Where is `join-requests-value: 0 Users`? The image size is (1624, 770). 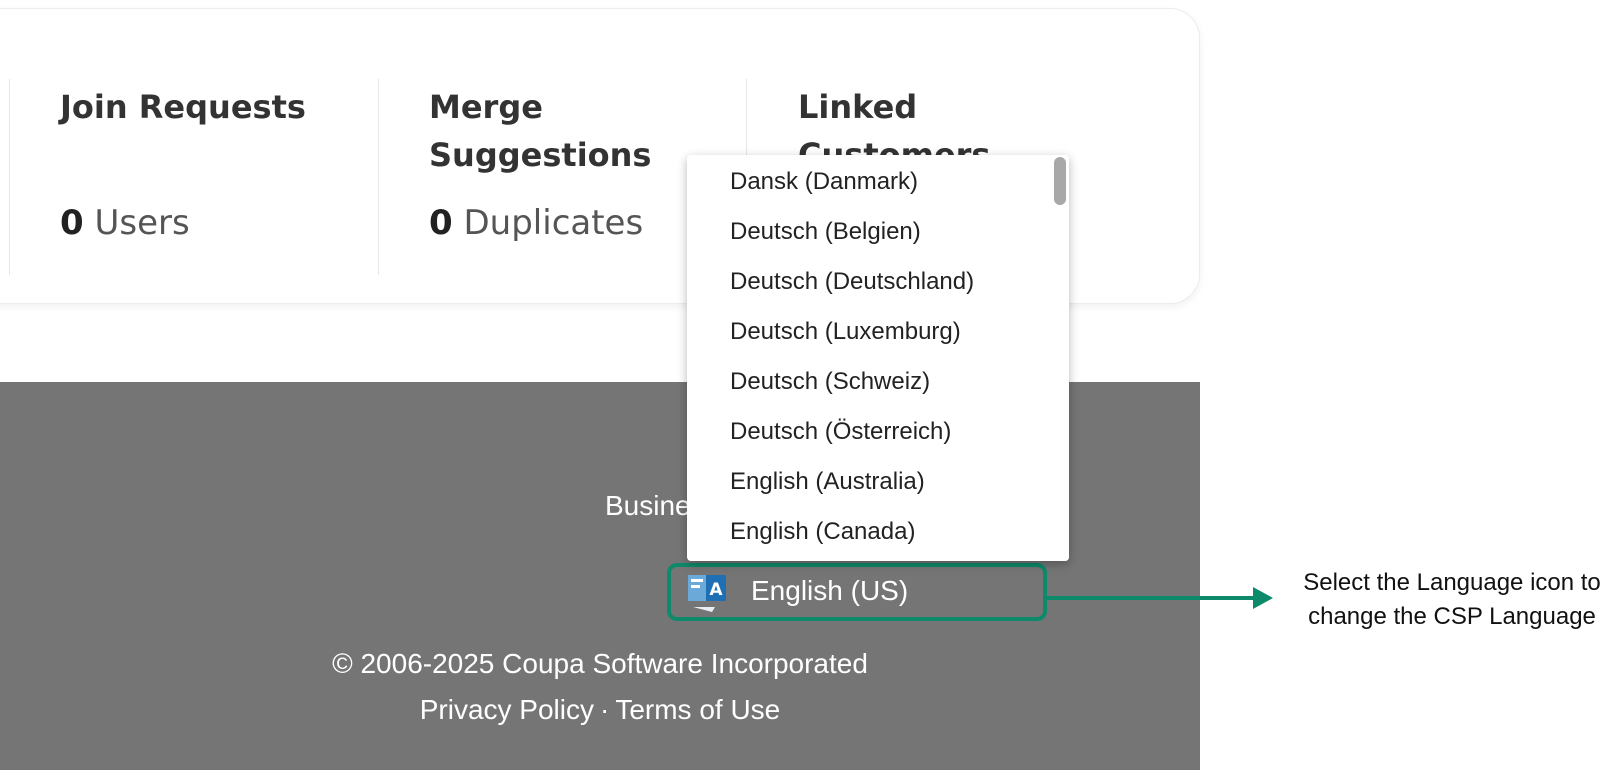 join-requests-value: 0 Users is located at coordinates (125, 223).